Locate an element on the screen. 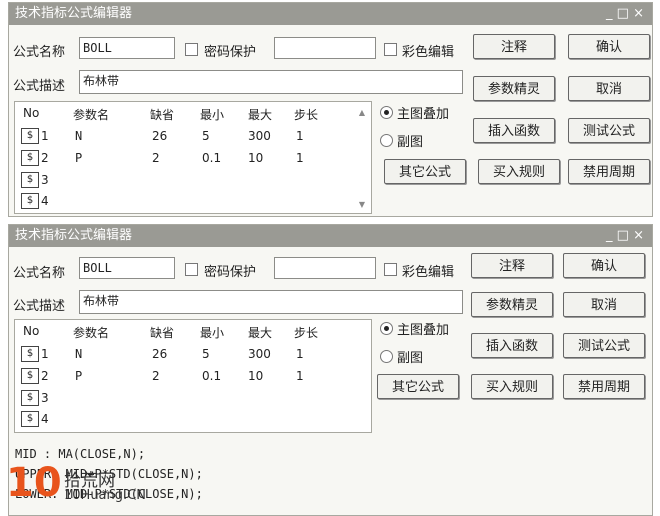 The width and height of the screenshot is (660, 516). scroll-down-icon: ▼ is located at coordinates (362, 204).